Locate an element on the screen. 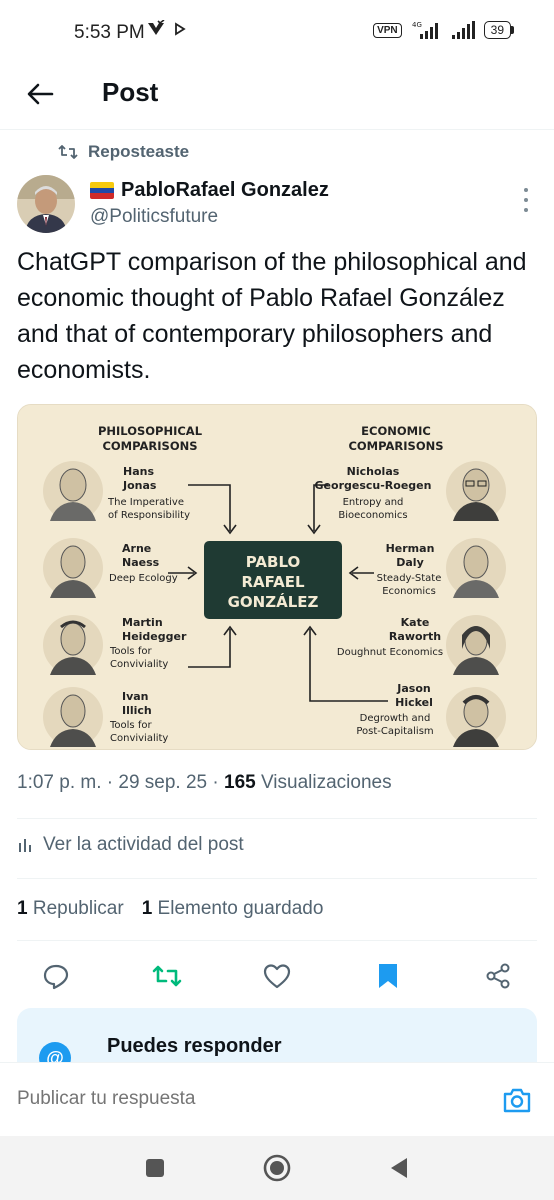 Image resolution: width=554 pixels, height=1200 pixels. more-icon is located at coordinates (526, 190).